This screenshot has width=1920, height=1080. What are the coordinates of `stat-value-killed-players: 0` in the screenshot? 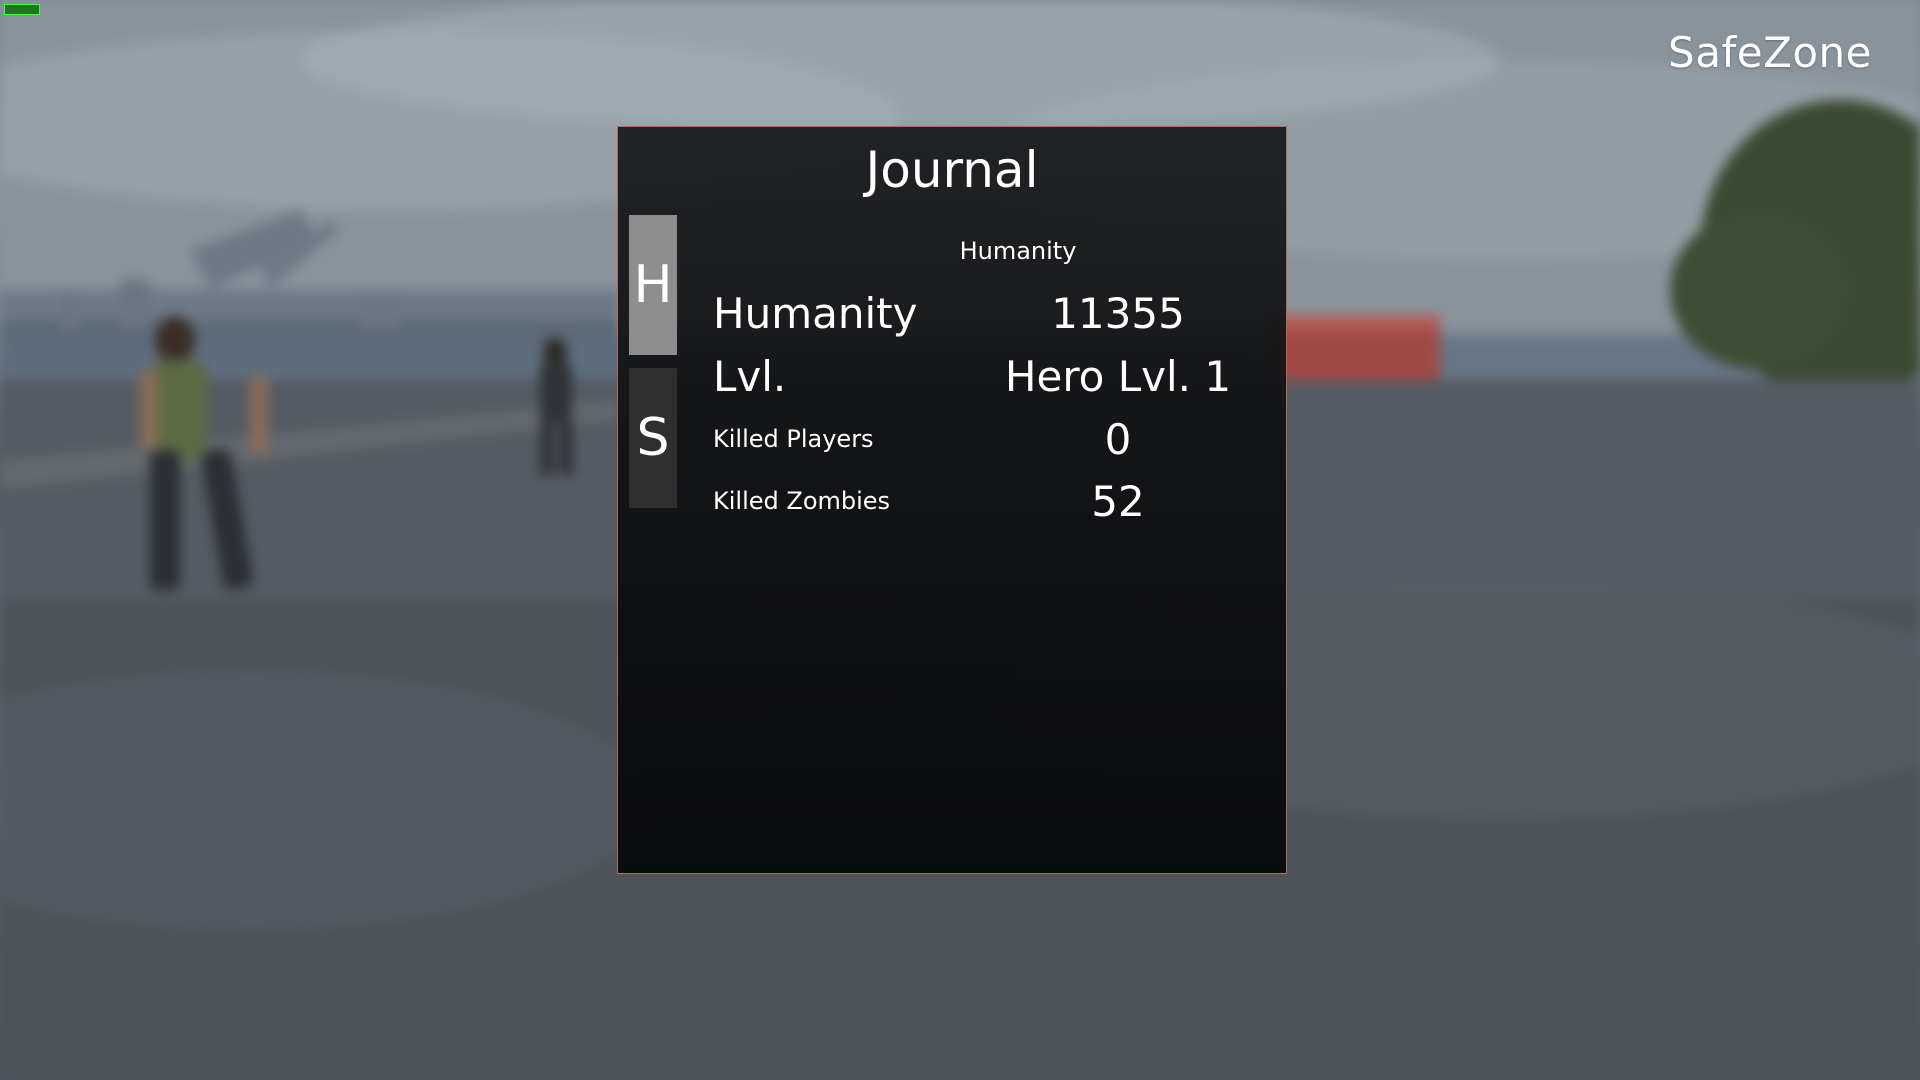 It's located at (1118, 439).